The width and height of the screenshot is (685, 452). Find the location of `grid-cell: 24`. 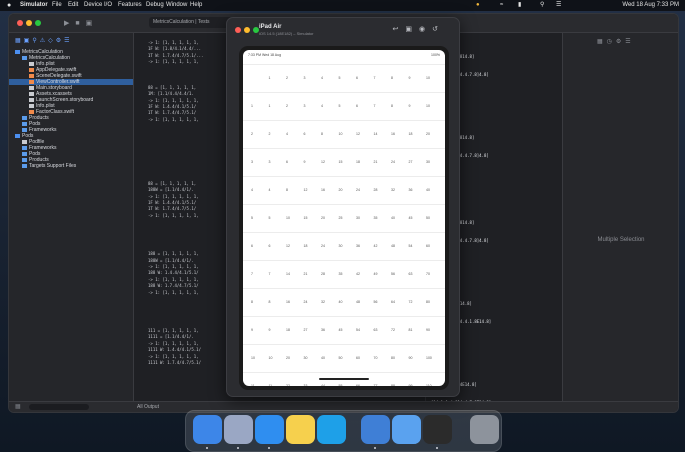

grid-cell: 24 is located at coordinates (323, 246).